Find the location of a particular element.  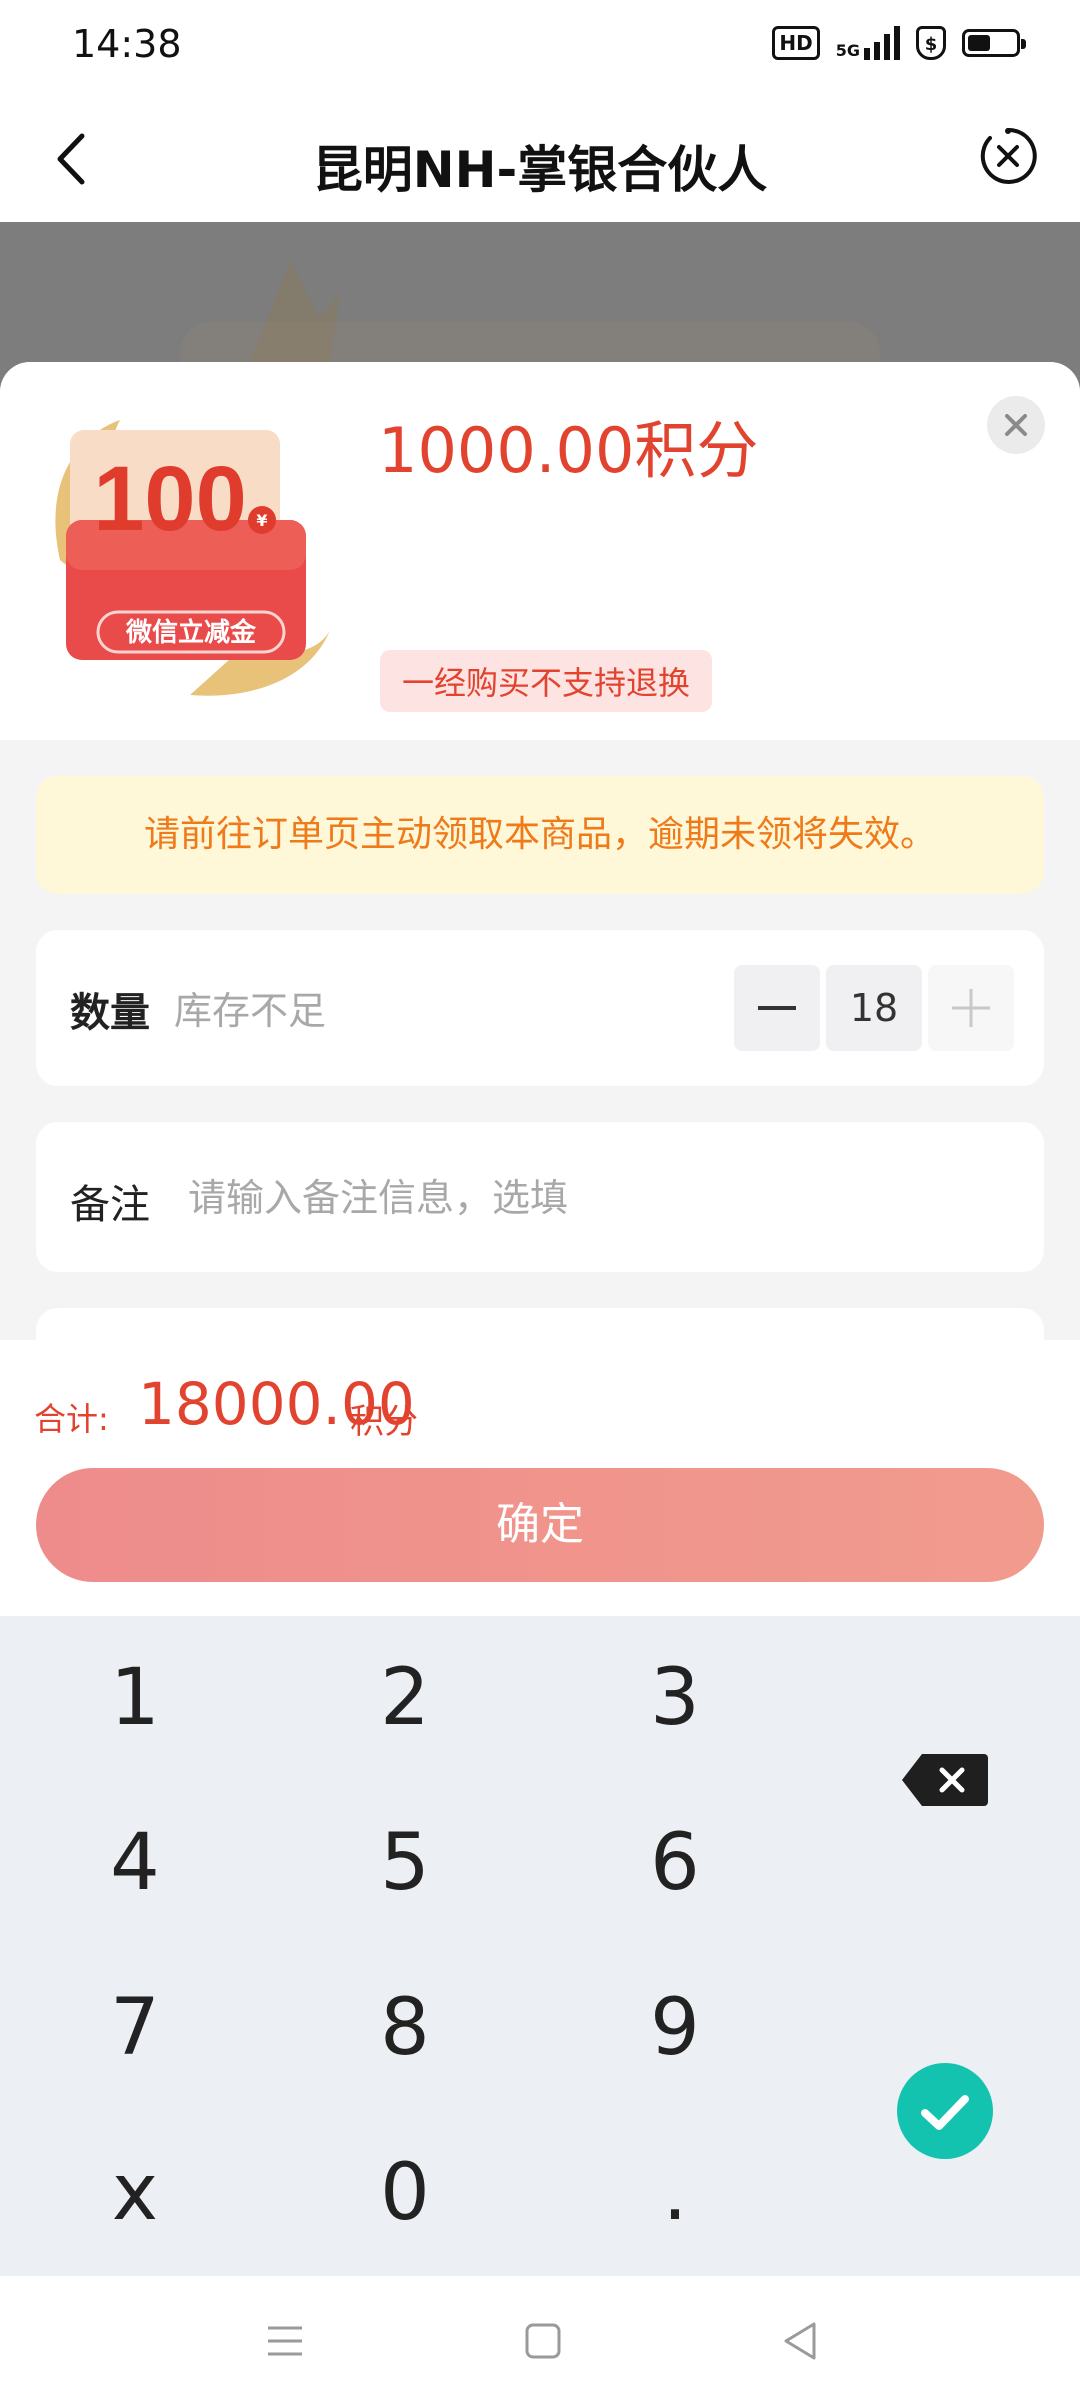

checkmark-icon is located at coordinates (945, 2112).